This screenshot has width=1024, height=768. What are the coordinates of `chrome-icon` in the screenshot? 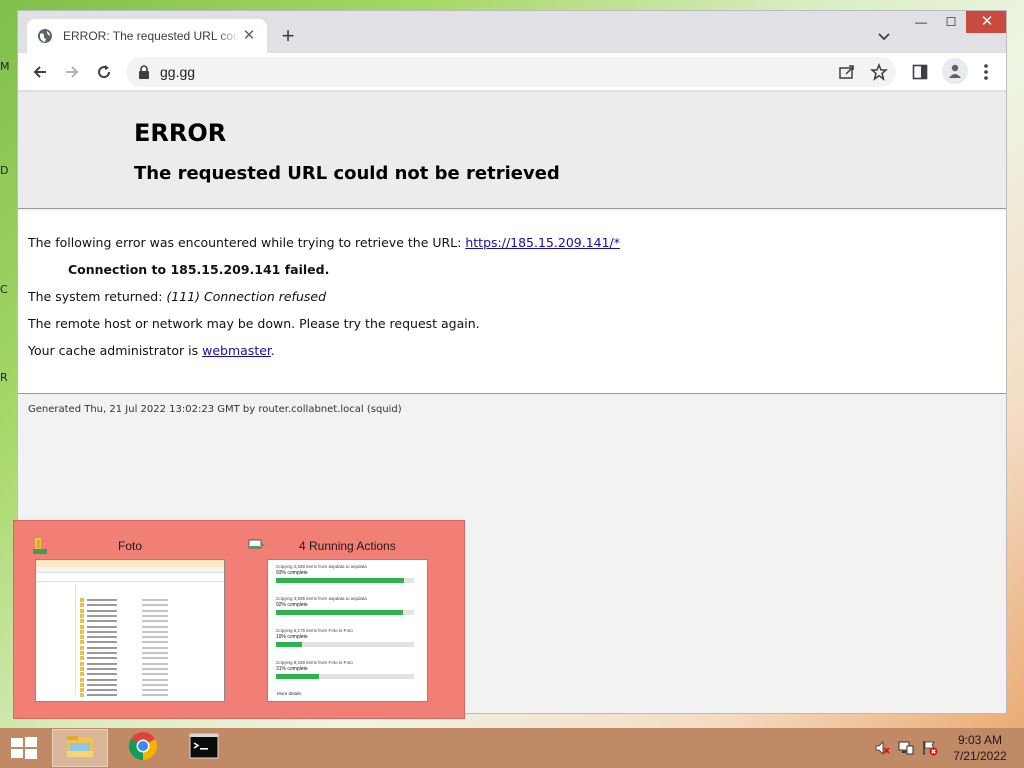 It's located at (143, 748).